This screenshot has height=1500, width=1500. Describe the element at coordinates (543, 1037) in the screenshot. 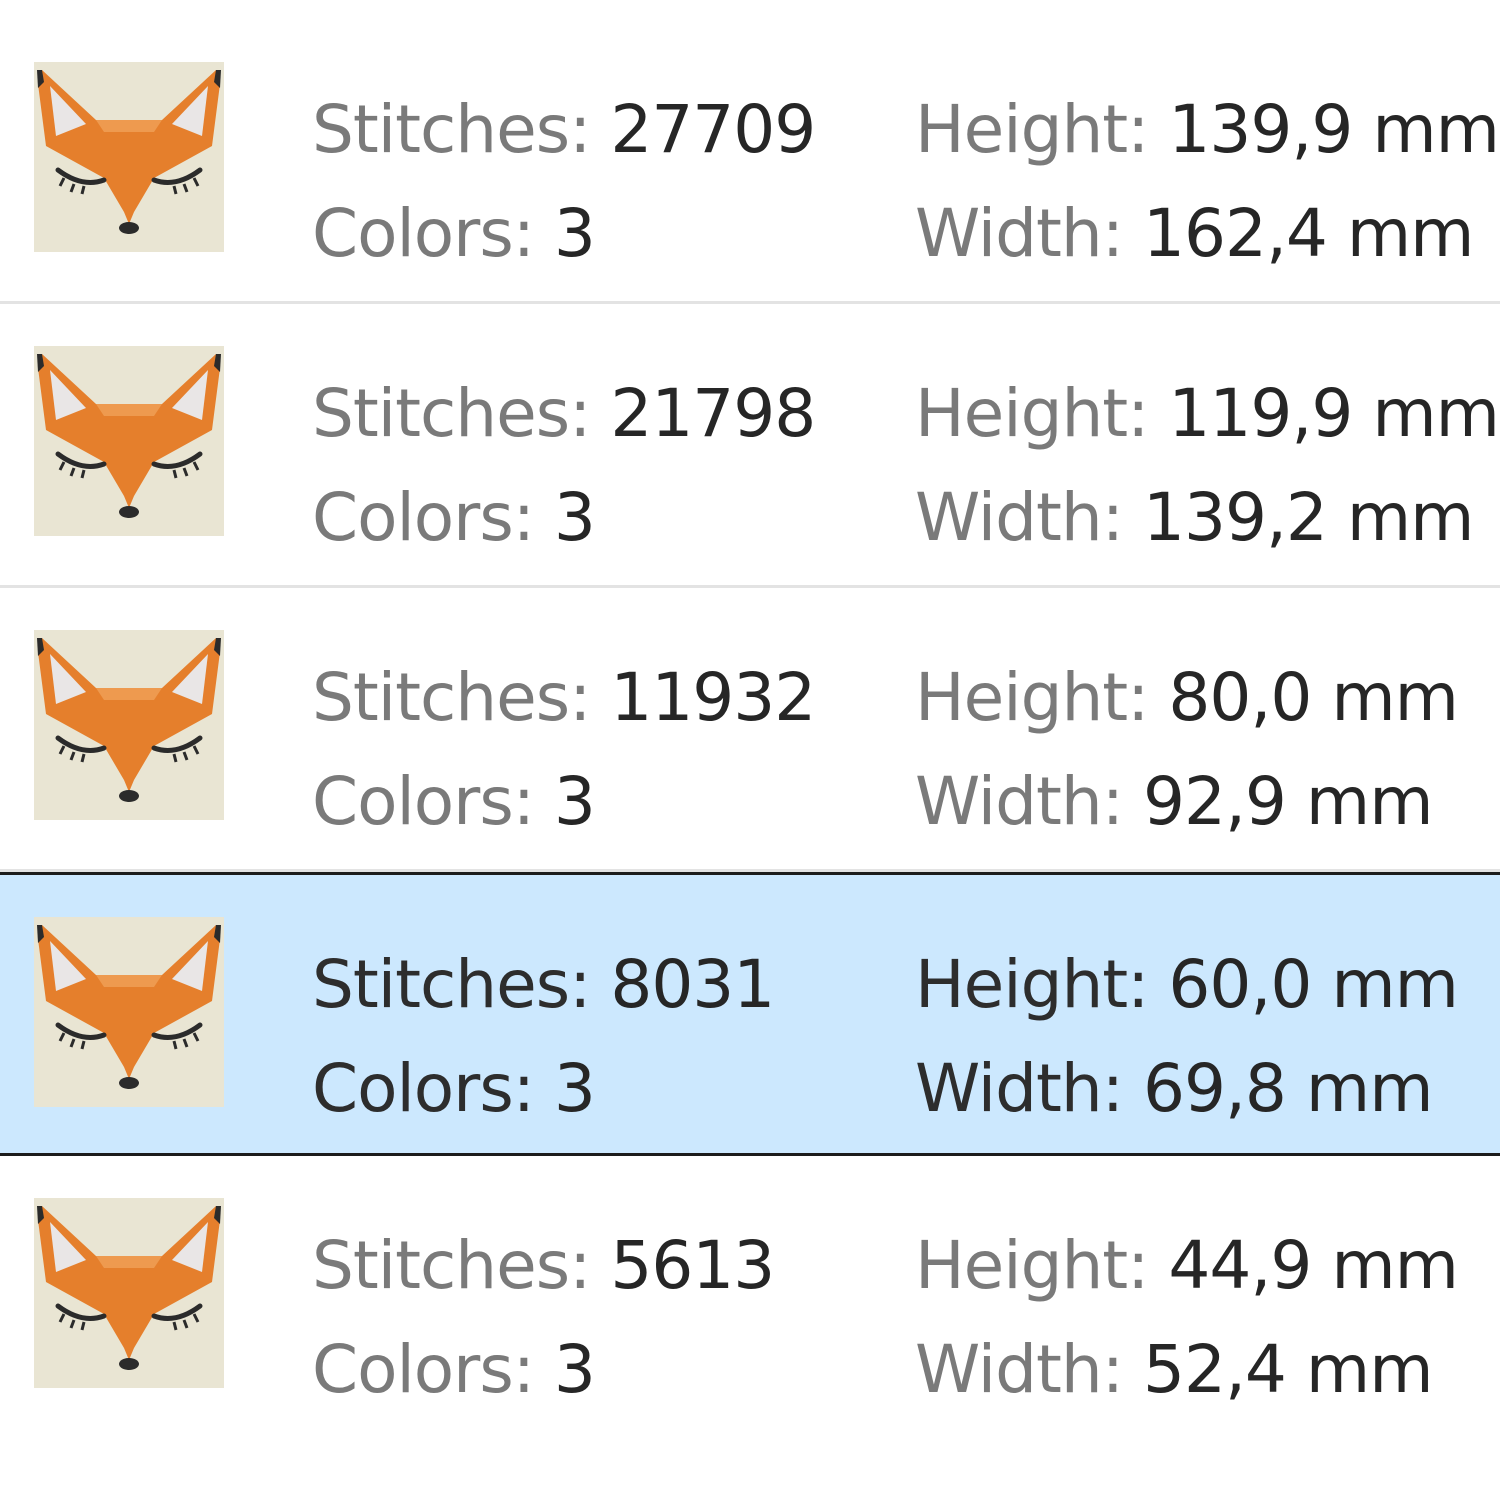

I see `stitch-color-info: Stitches: 8031 Colors: 3` at that location.